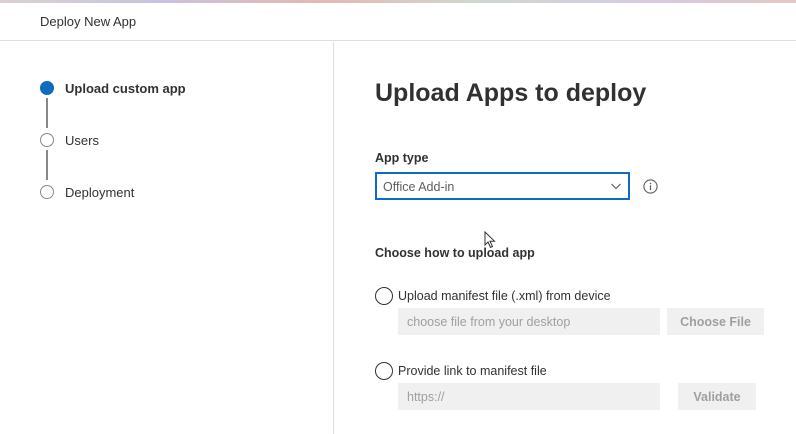  I want to click on wizard-step-label: Upload custom app, so click(125, 88).